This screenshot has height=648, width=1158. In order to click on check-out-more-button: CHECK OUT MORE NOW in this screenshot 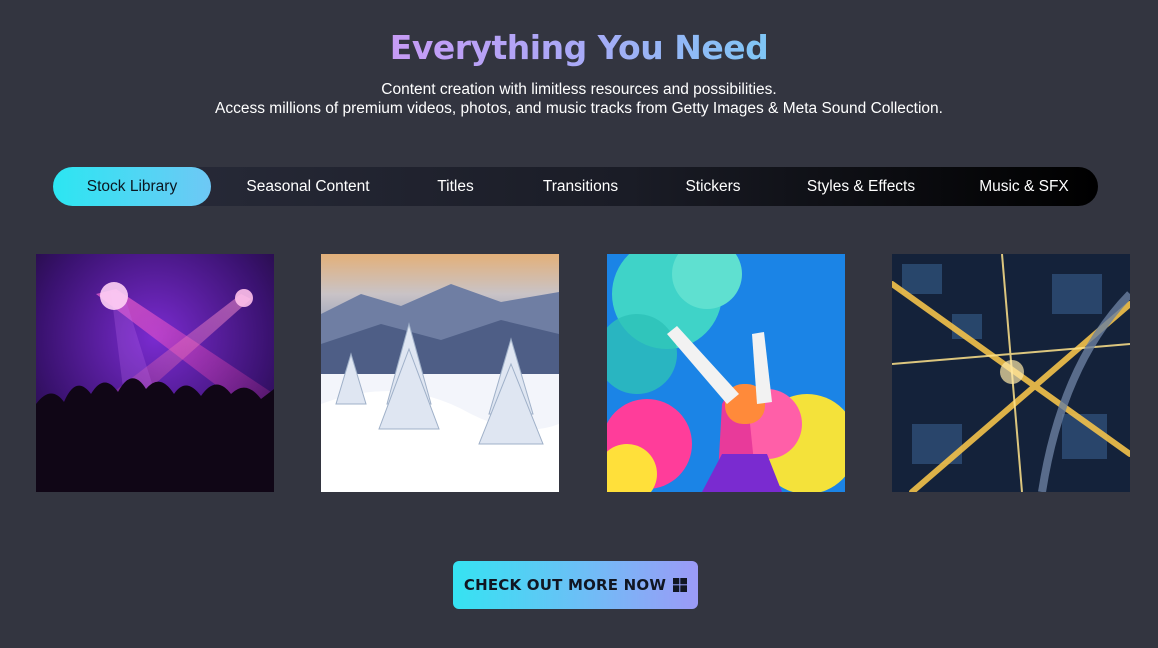, I will do `click(575, 585)`.